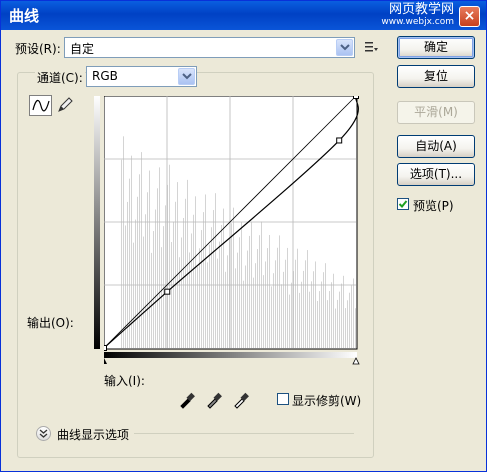 This screenshot has height=472, width=487. Describe the element at coordinates (60, 77) in the screenshot. I see `channel-label: 通道(C):` at that location.